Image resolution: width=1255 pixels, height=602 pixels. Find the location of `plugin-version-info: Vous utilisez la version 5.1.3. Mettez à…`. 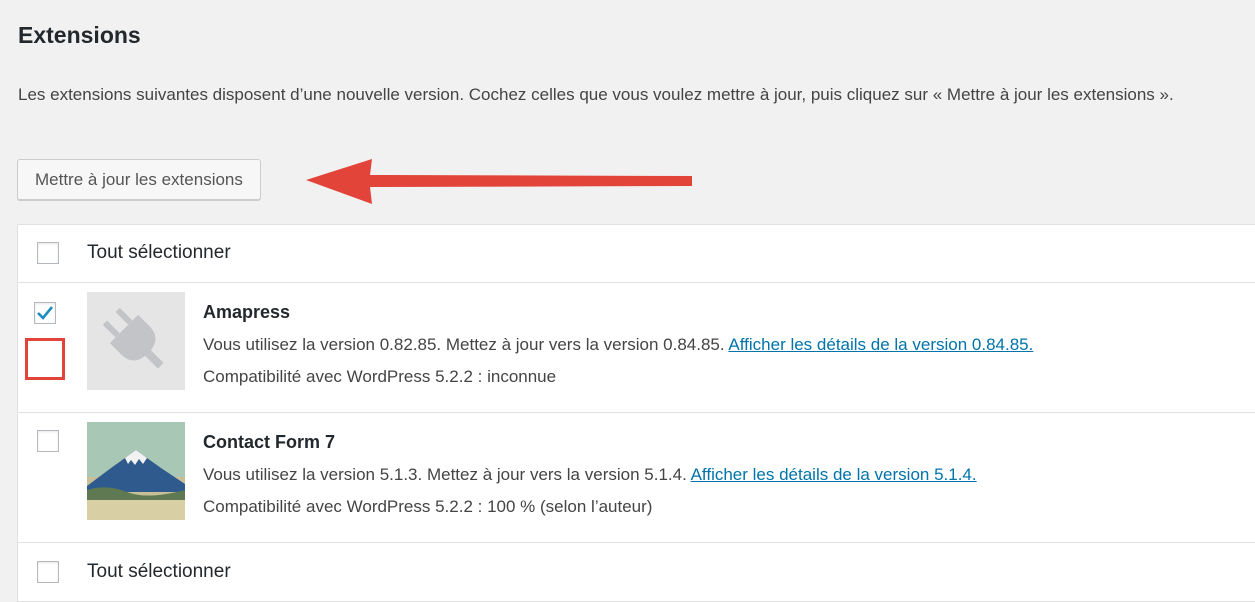

plugin-version-info: Vous utilisez la version 5.1.3. Mettez à… is located at coordinates (590, 475).